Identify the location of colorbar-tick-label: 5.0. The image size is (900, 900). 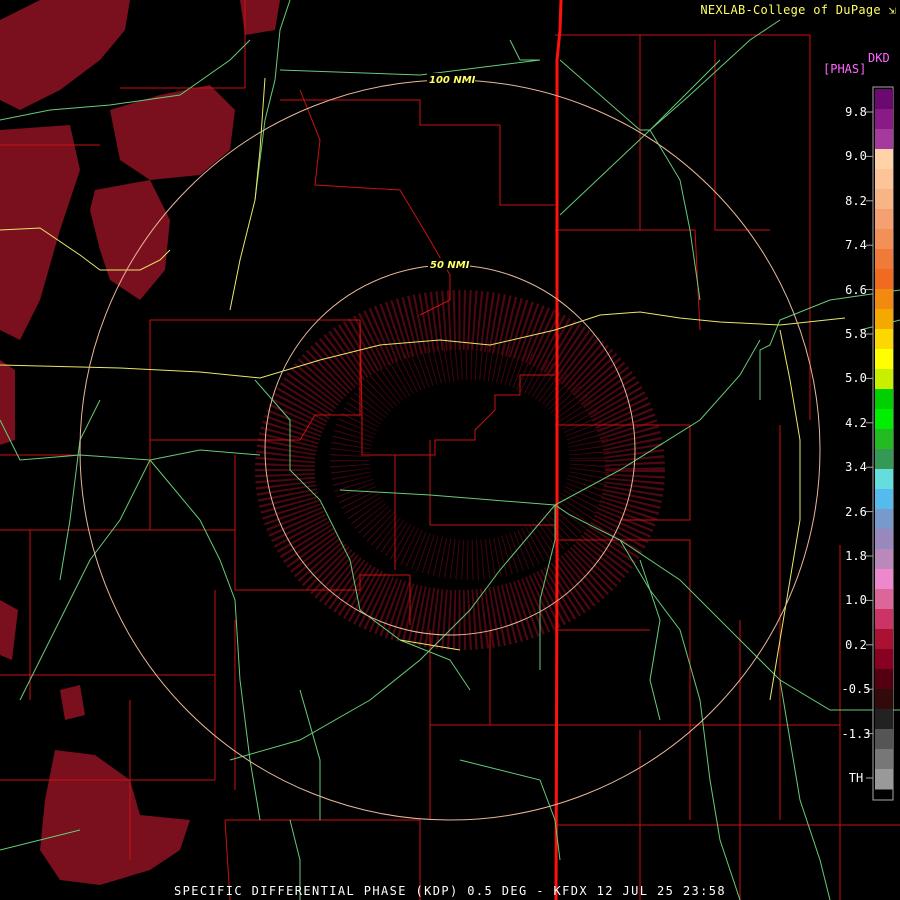
(856, 378).